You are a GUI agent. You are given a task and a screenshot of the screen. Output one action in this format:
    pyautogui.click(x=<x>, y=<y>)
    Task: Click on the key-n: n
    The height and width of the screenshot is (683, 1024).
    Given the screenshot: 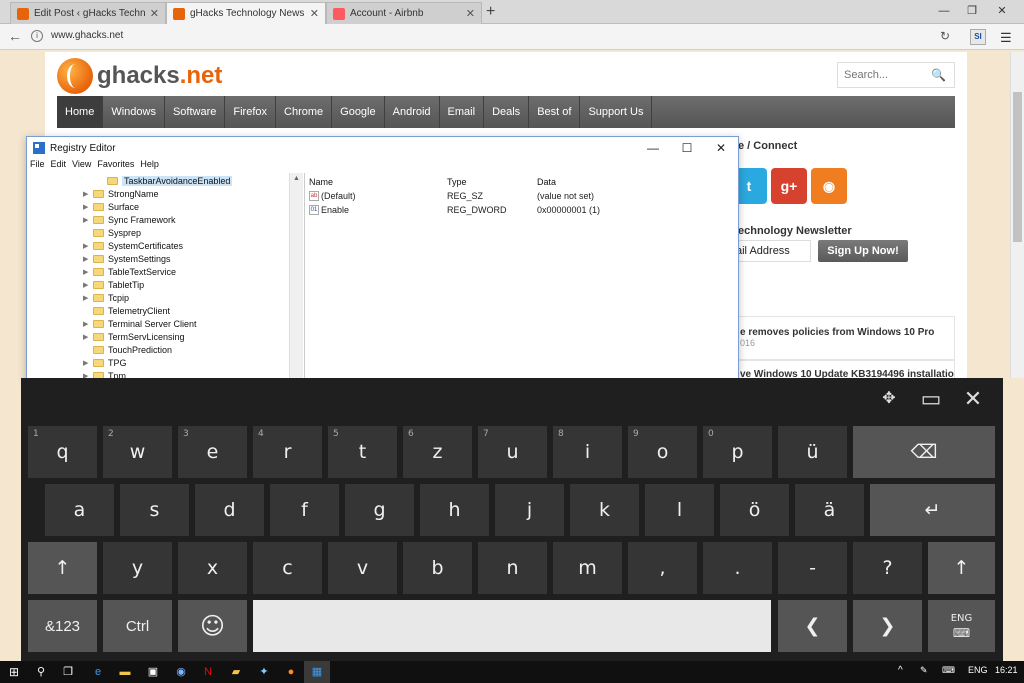 What is the action you would take?
    pyautogui.click(x=512, y=568)
    